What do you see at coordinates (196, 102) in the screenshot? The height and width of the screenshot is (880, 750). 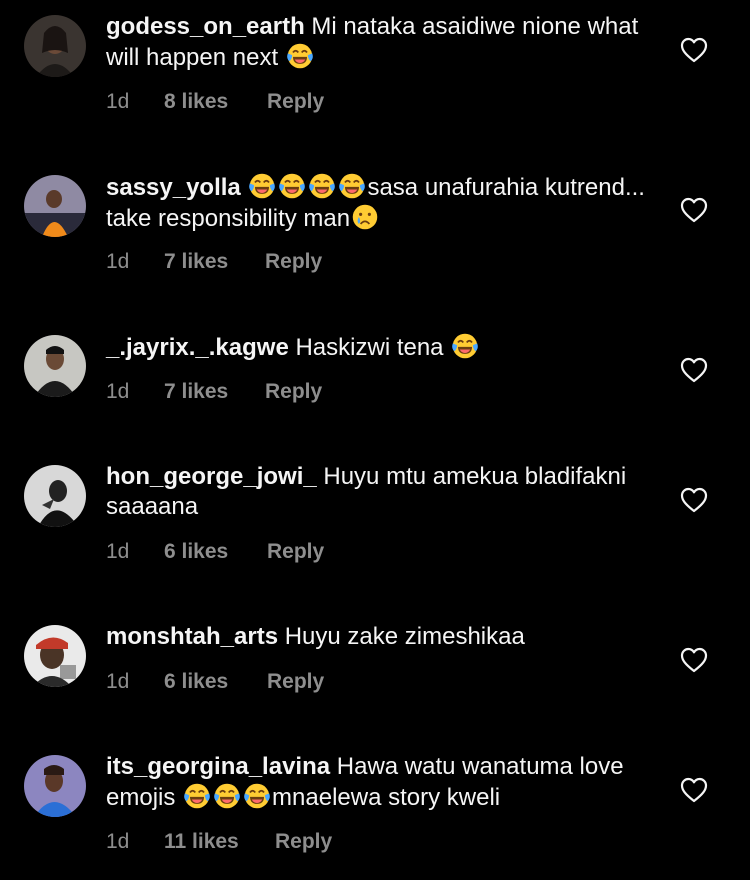 I see `comment-likes: 8 likes` at bounding box center [196, 102].